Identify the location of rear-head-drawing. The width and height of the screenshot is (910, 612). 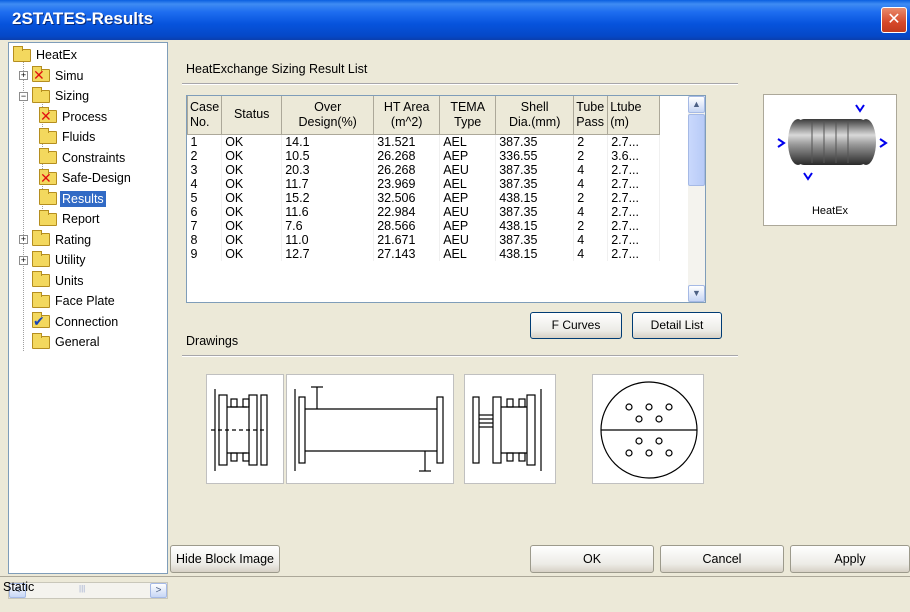
(510, 429).